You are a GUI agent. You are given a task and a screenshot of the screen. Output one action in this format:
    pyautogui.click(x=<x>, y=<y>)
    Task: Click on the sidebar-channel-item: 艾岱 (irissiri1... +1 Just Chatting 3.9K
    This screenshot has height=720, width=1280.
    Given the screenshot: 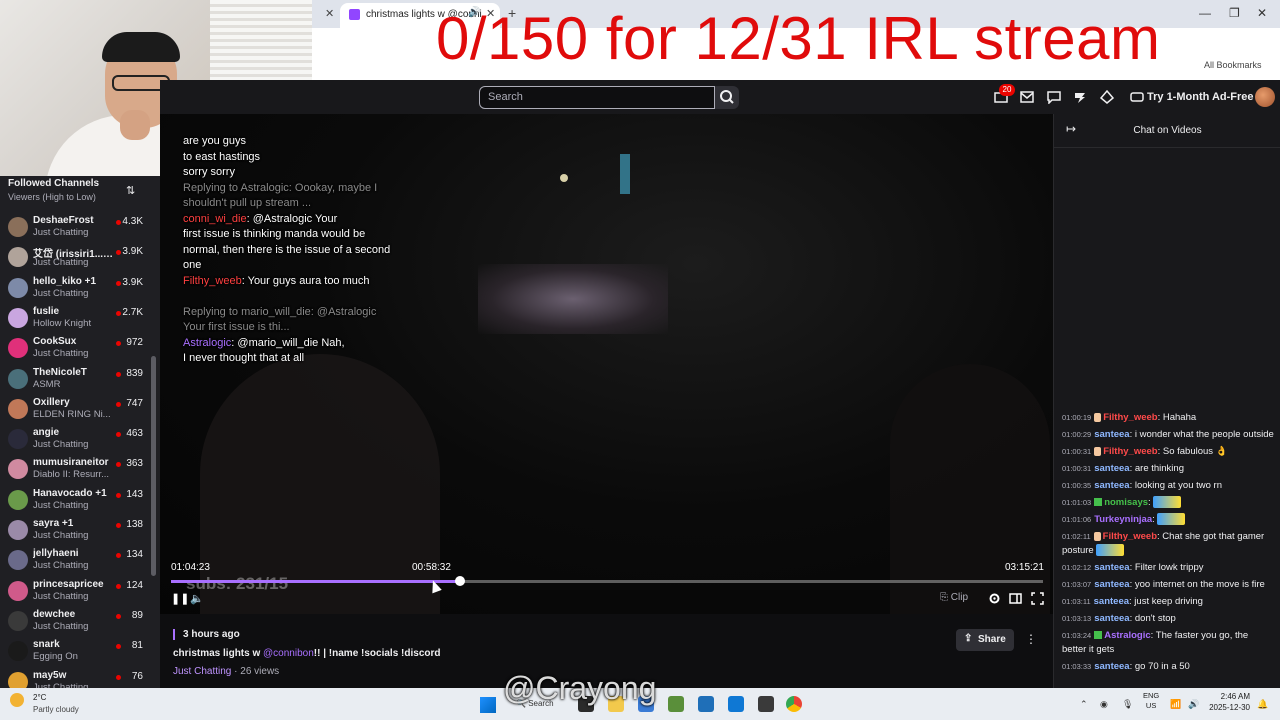 What is the action you would take?
    pyautogui.click(x=75, y=258)
    